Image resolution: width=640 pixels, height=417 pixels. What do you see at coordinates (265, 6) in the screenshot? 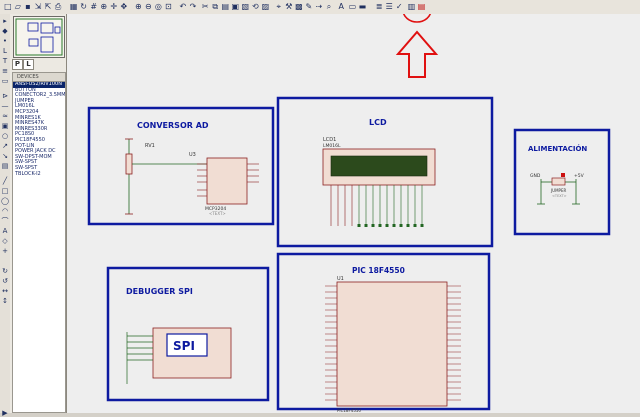
I see `block-delete-icon: ▨` at bounding box center [265, 6].